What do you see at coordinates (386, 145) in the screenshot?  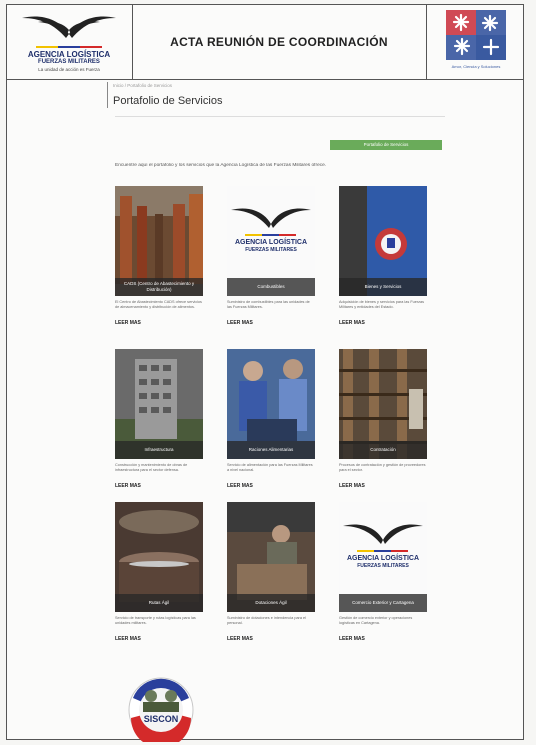 I see `portfolio-button: Portafolio de Servicios` at bounding box center [386, 145].